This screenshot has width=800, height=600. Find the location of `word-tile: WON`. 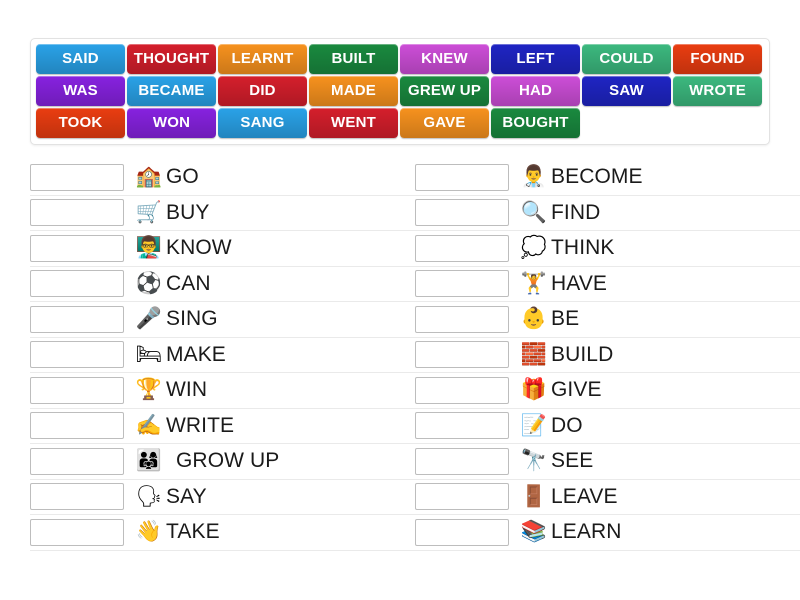

word-tile: WON is located at coordinates (171, 123).